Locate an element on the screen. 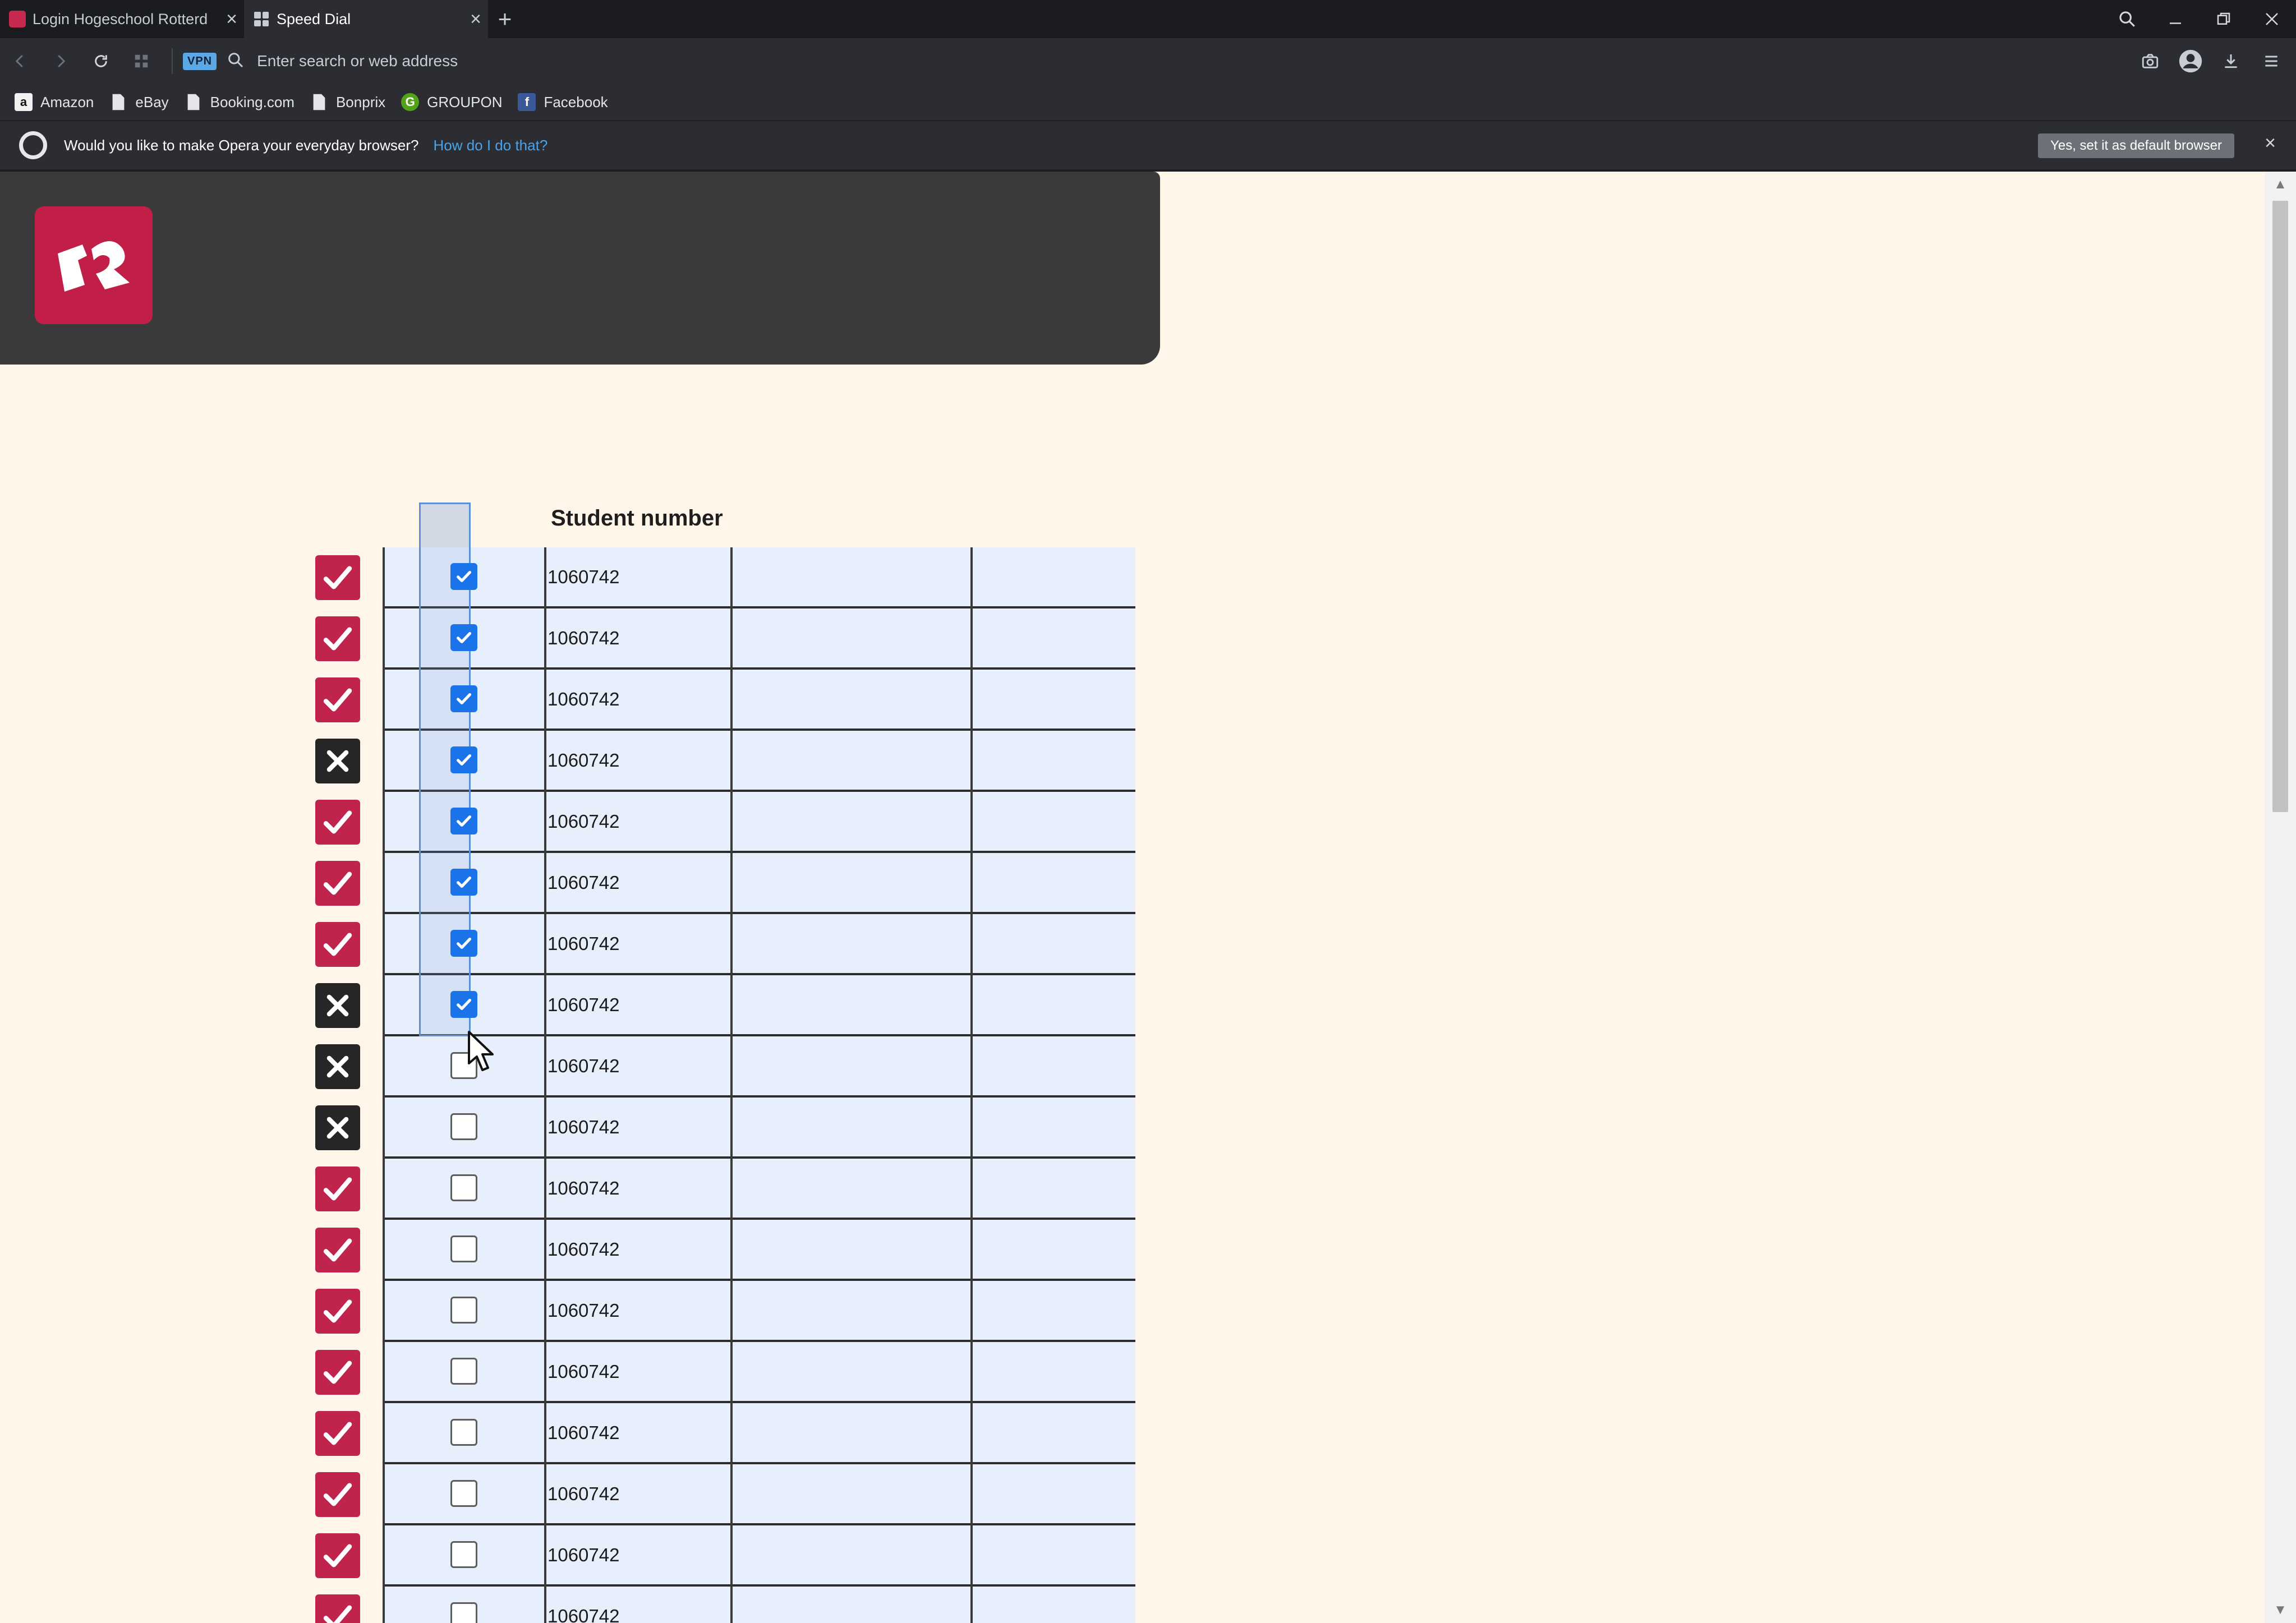  hogeschool-logo is located at coordinates (94, 265).